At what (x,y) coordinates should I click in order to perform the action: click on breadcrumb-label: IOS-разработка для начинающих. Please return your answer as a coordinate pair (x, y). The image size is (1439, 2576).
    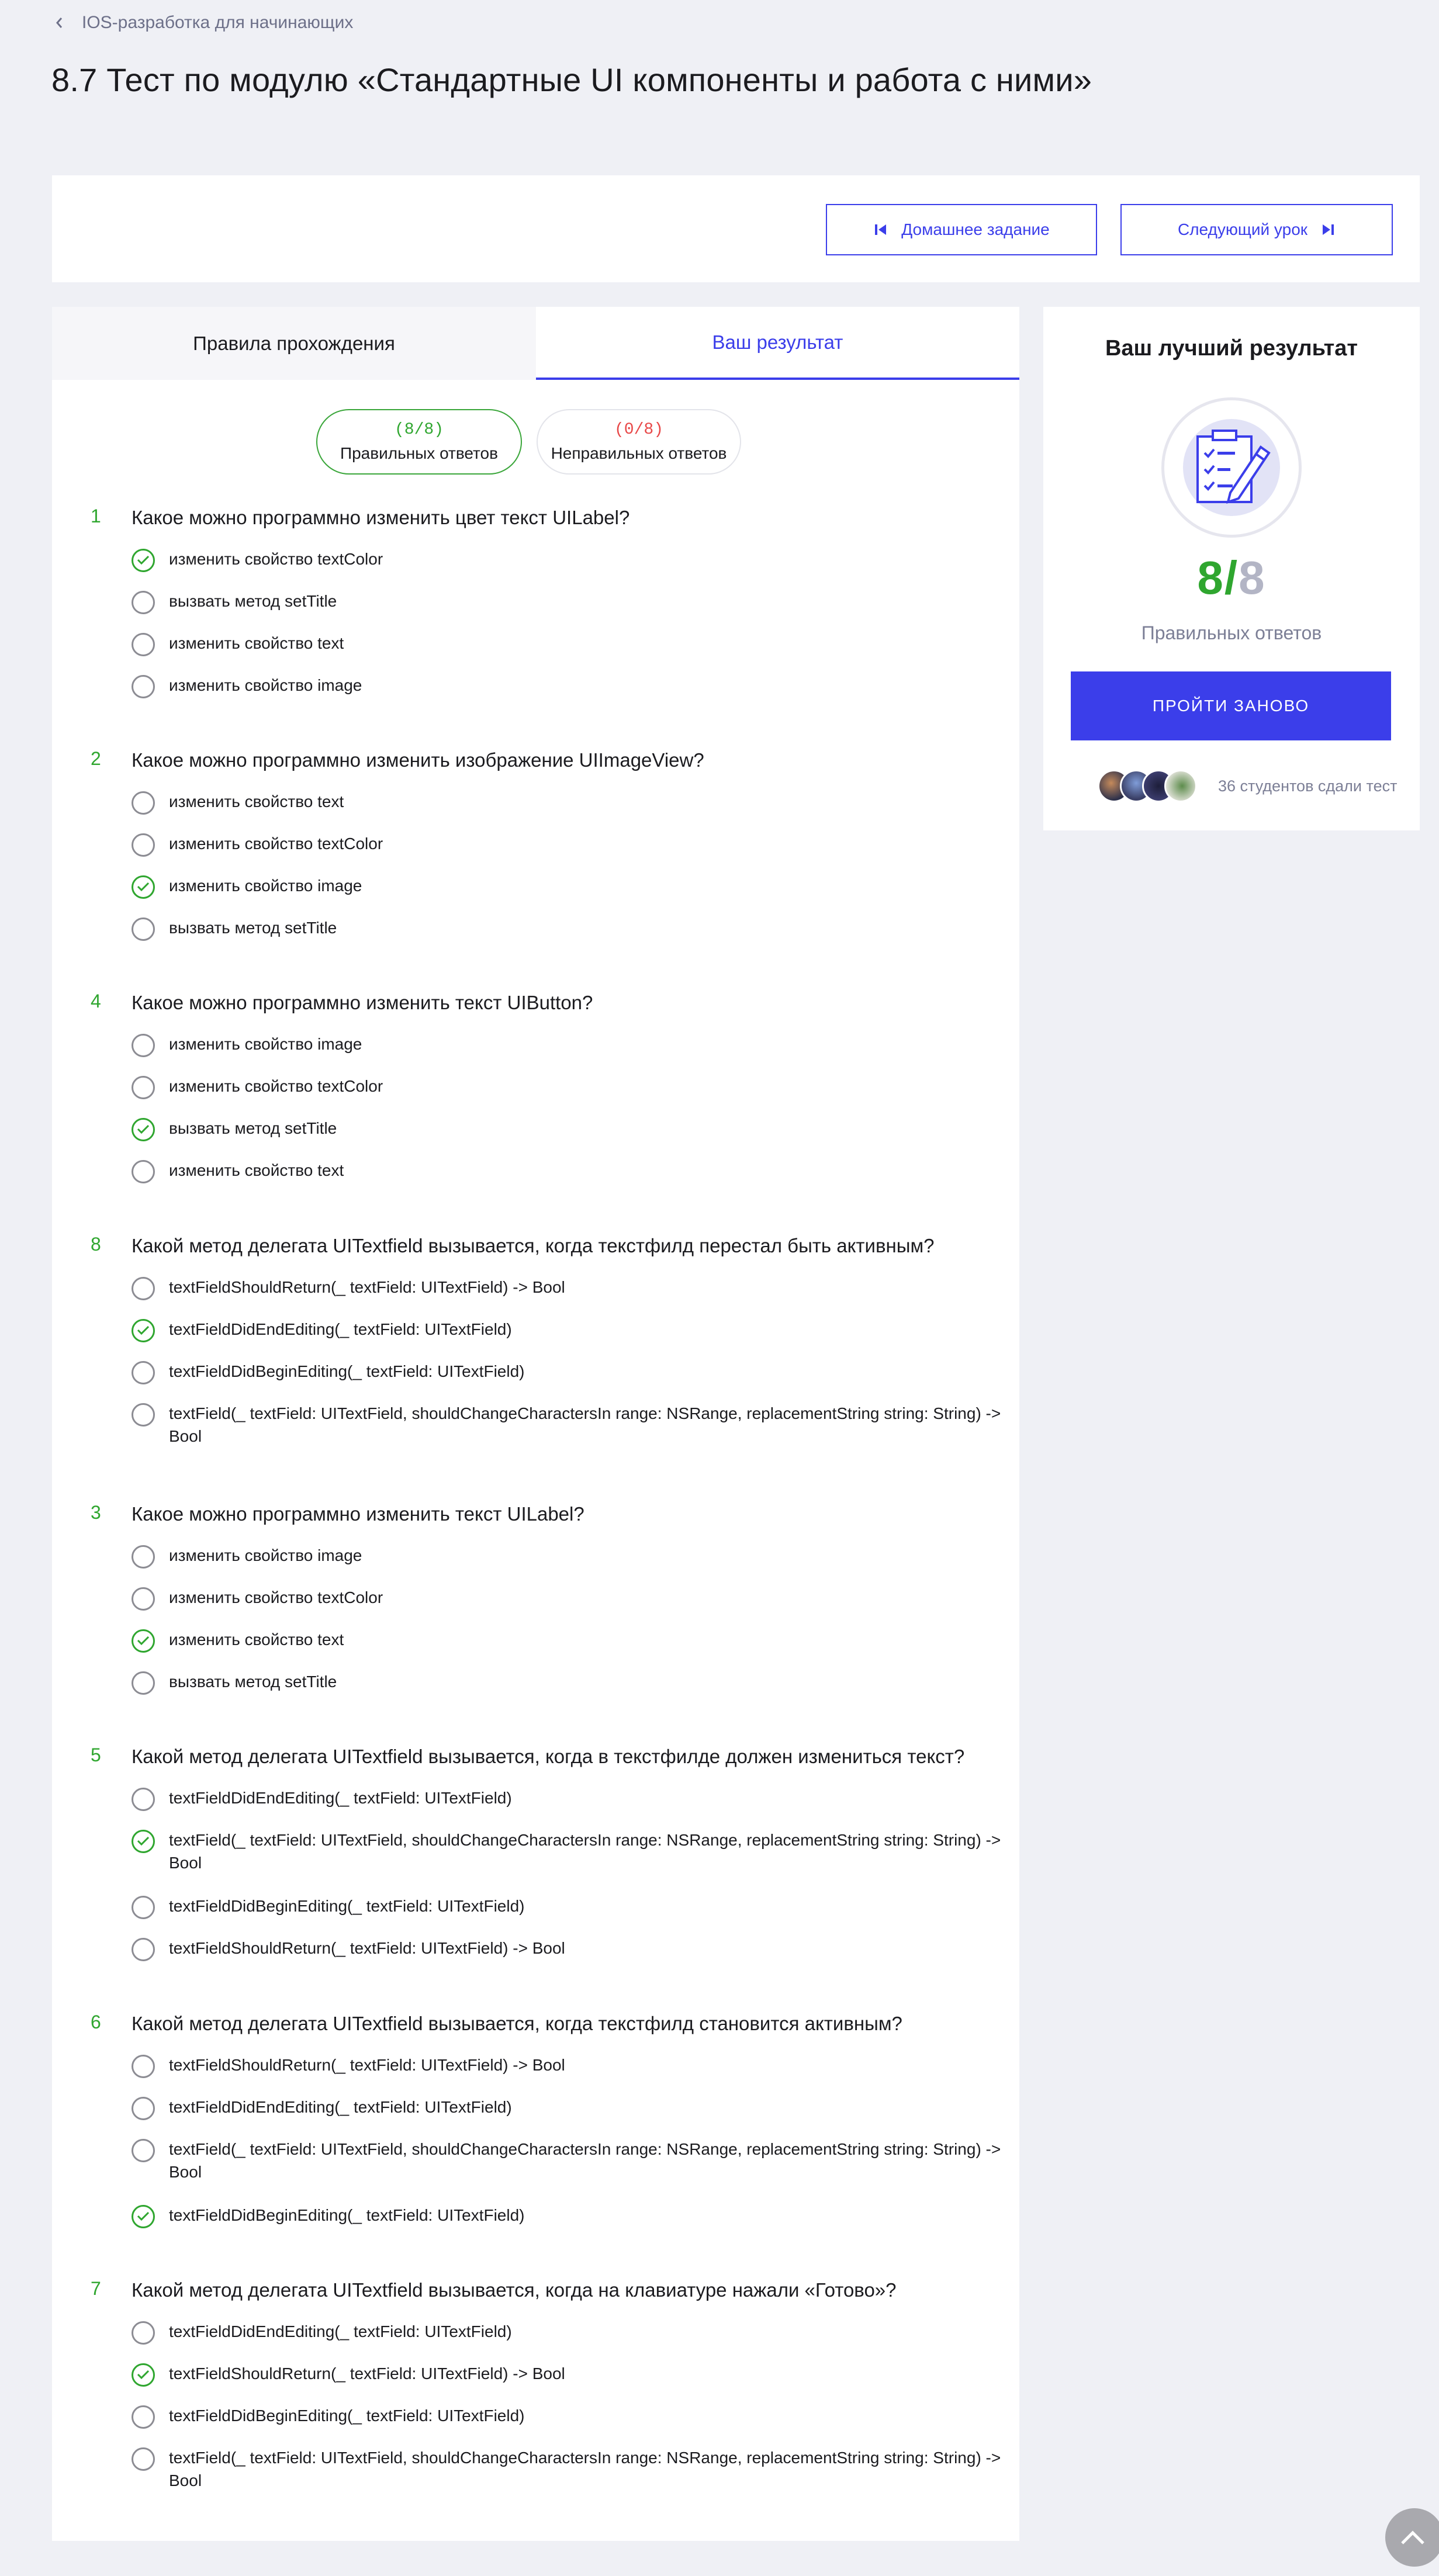
    Looking at the image, I should click on (217, 23).